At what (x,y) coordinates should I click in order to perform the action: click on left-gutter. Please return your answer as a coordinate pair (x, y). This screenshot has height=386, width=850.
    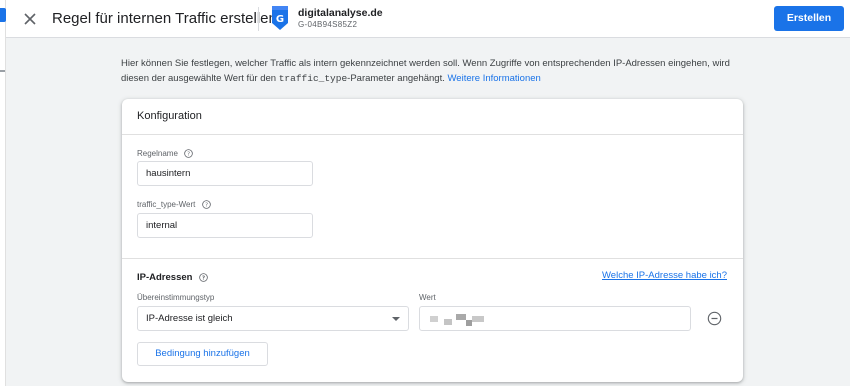
    Looking at the image, I should click on (3, 193).